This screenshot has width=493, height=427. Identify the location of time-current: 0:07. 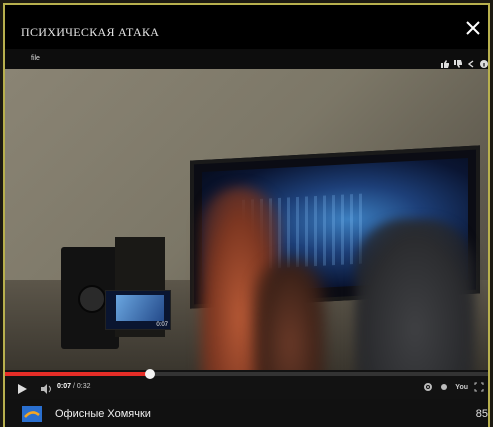
(64, 386).